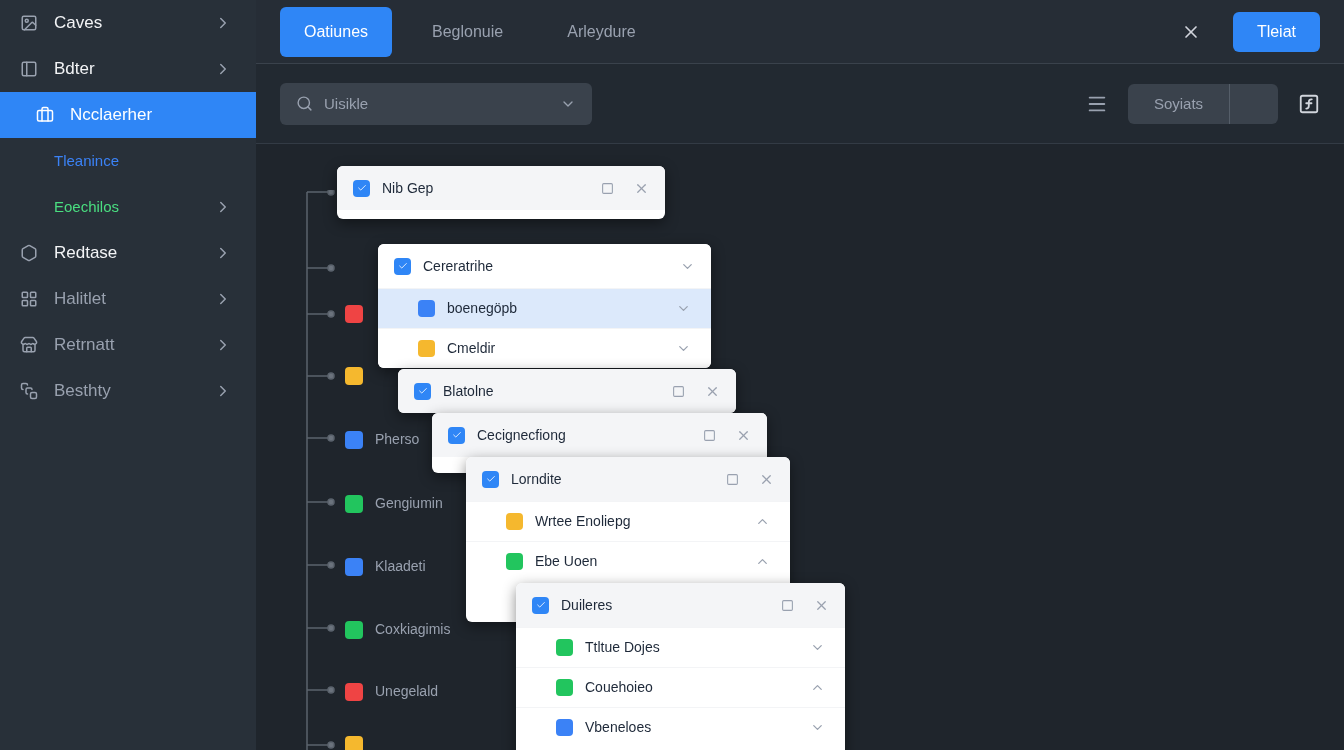 This screenshot has height=750, width=1344. Describe the element at coordinates (407, 691) in the screenshot. I see `tree-label: Unegelald` at that location.